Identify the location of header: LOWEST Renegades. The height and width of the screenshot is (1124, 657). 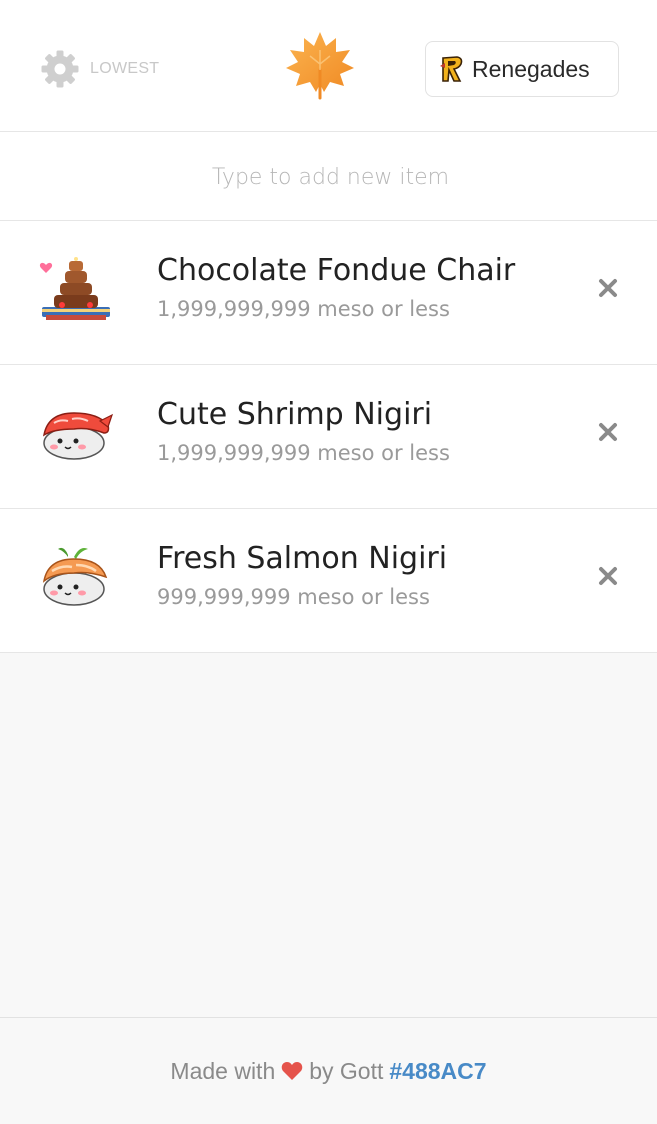
(328, 66).